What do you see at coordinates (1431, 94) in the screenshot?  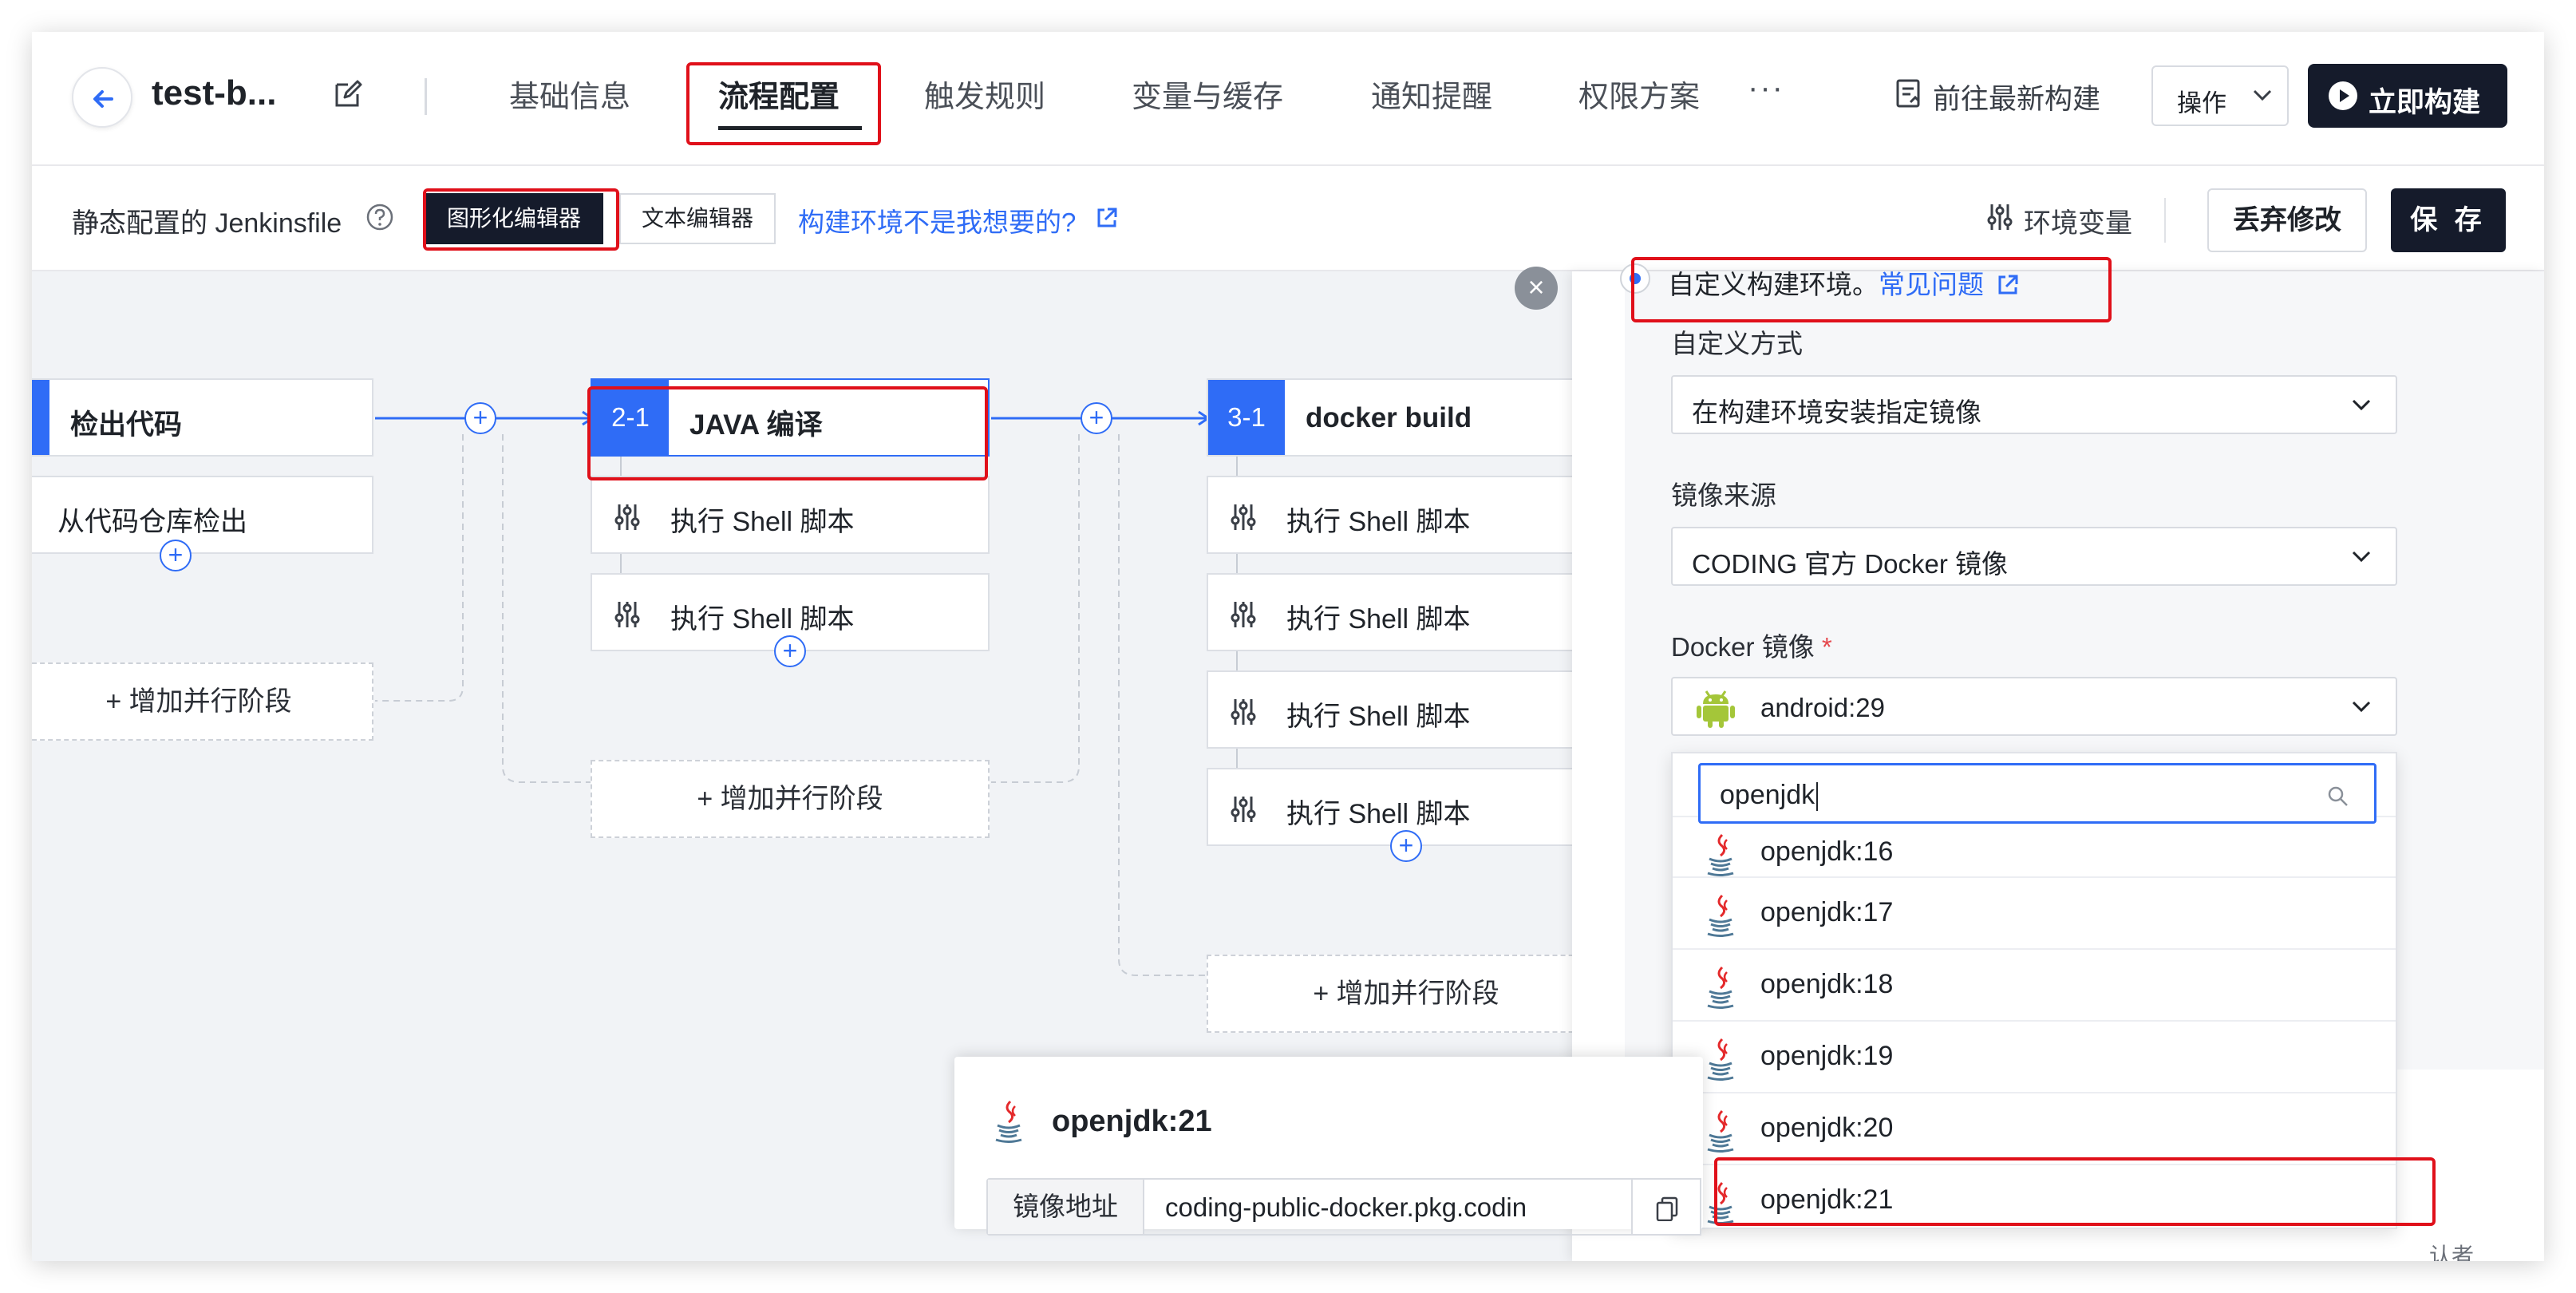 I see `tab-notifications: 通知提醒` at bounding box center [1431, 94].